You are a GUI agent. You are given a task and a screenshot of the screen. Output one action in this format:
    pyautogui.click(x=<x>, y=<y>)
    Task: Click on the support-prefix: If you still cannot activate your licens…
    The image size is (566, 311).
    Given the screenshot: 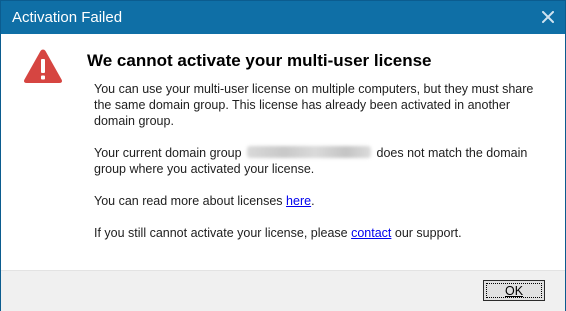 What is the action you would take?
    pyautogui.click(x=221, y=233)
    